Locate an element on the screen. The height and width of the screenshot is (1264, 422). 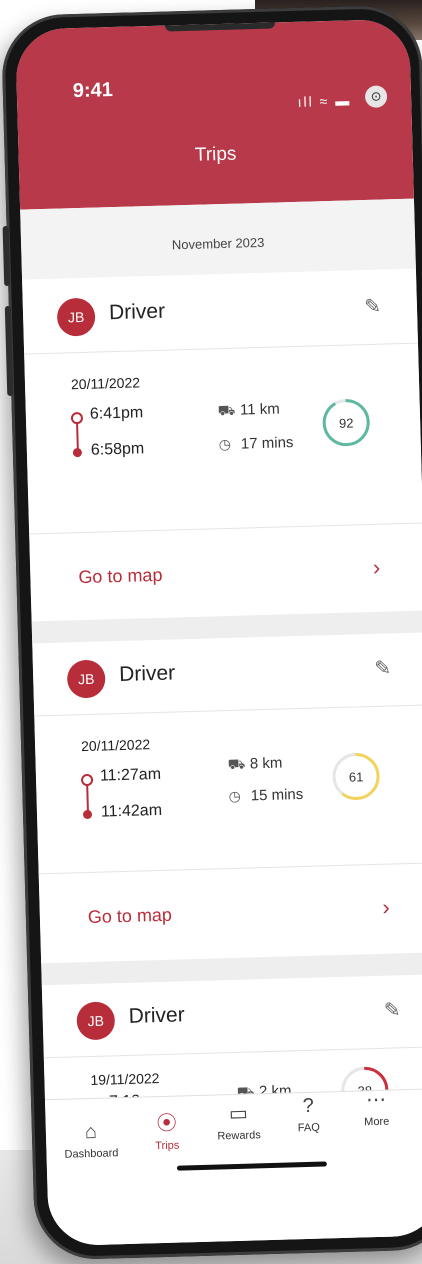
month-label: November 2023 is located at coordinates (218, 239).